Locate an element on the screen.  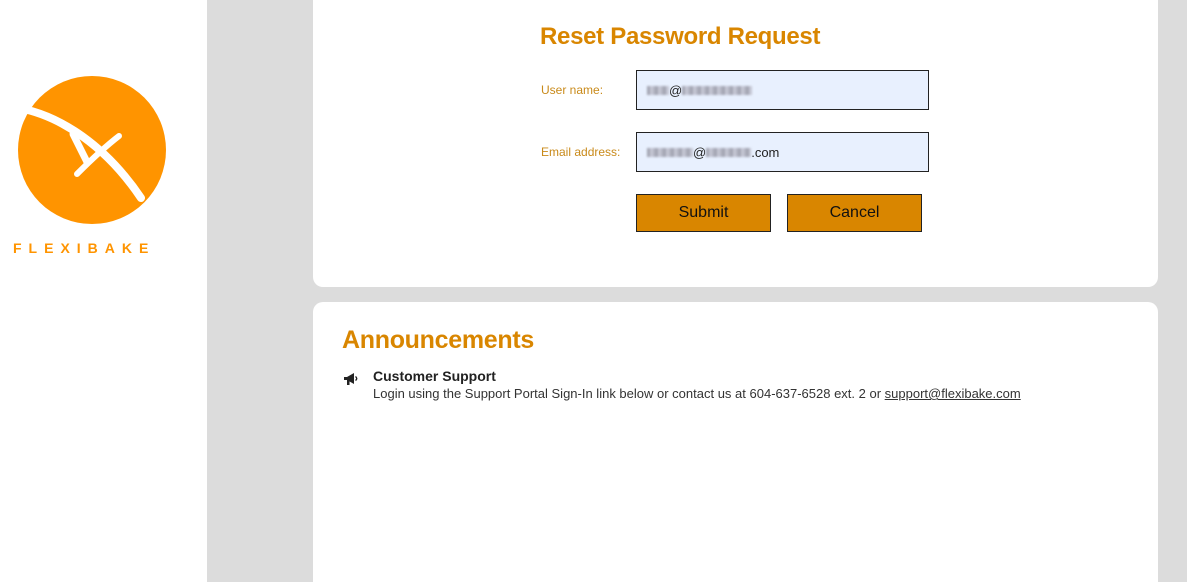
username-at: @ is located at coordinates (676, 90).